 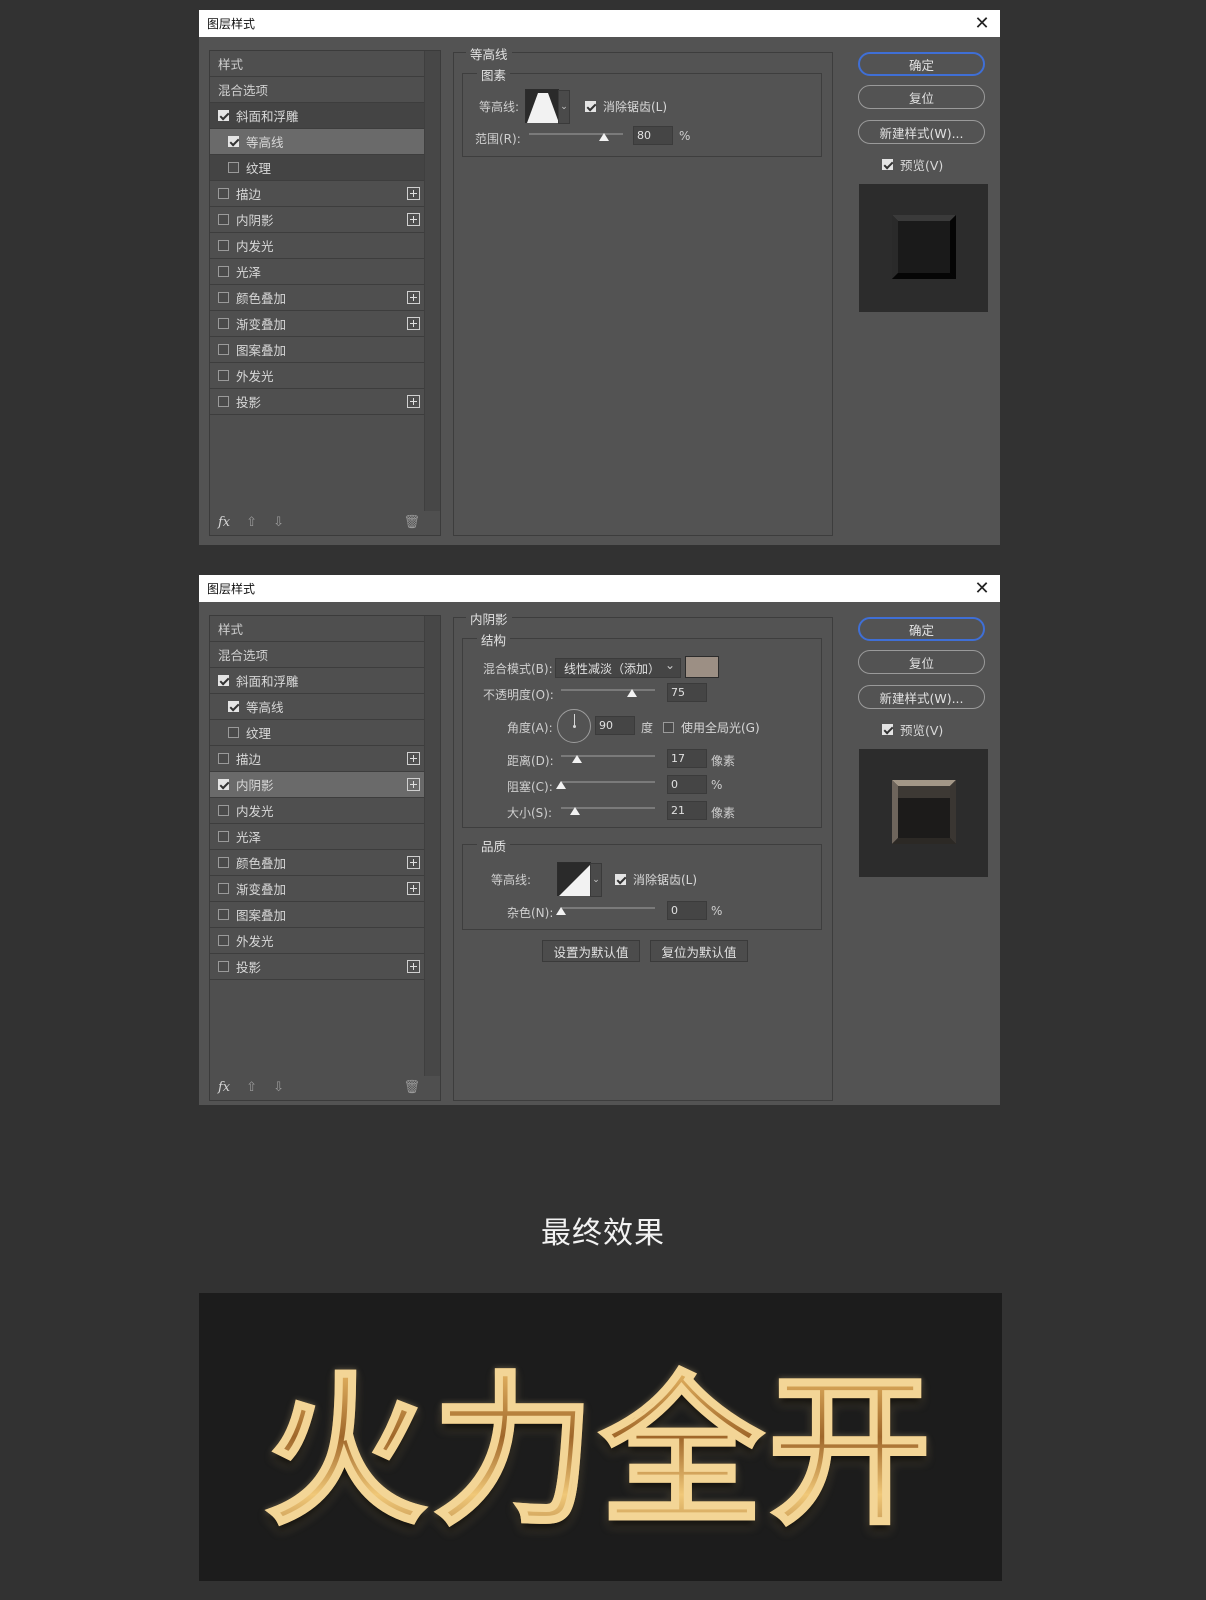 I want to click on reset-default-button: 复位为默认值, so click(x=699, y=951).